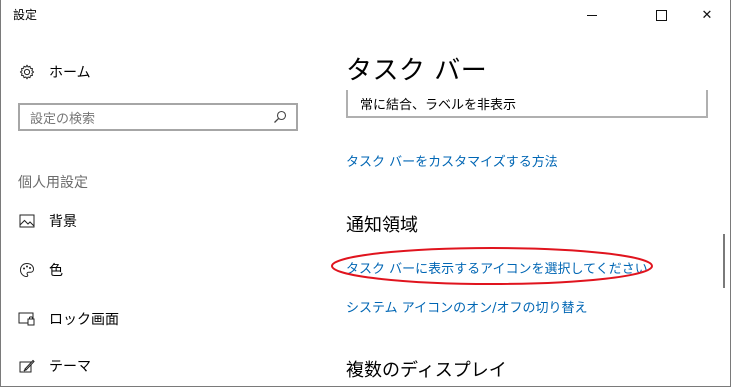 This screenshot has width=731, height=388. I want to click on maximize-icon, so click(661, 15).